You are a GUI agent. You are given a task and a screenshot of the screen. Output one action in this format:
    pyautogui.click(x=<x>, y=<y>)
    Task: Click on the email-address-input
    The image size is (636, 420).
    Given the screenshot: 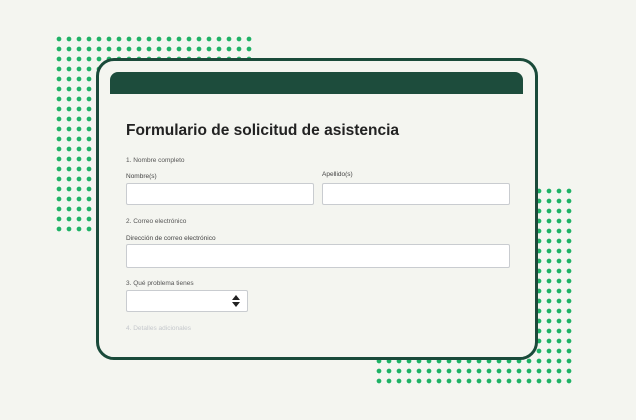 What is the action you would take?
    pyautogui.click(x=318, y=256)
    